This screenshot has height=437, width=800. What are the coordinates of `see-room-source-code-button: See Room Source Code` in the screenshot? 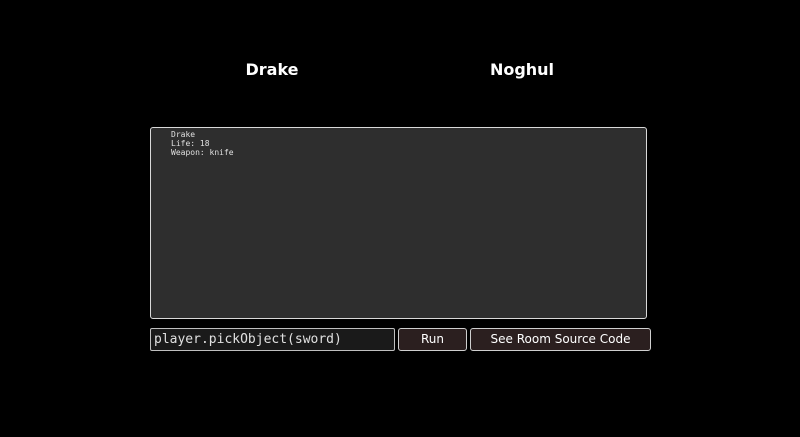 It's located at (560, 339).